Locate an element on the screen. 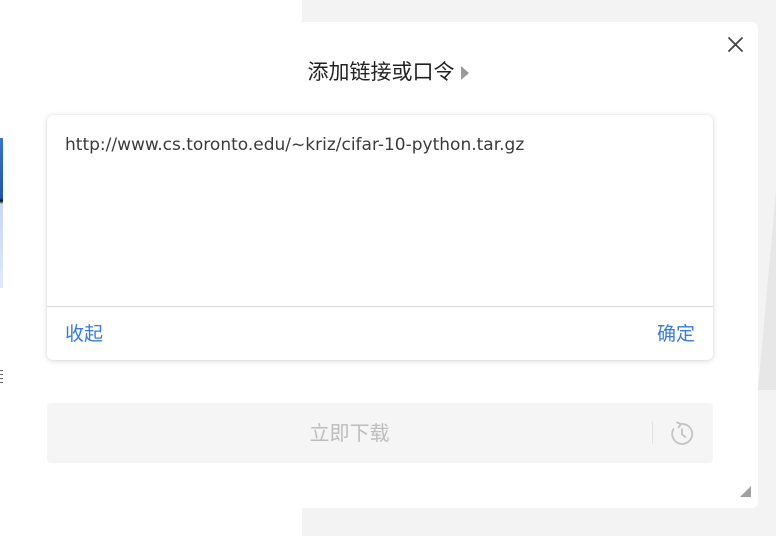 Image resolution: width=776 pixels, height=536 pixels. download-bar: 立即下载 is located at coordinates (380, 433).